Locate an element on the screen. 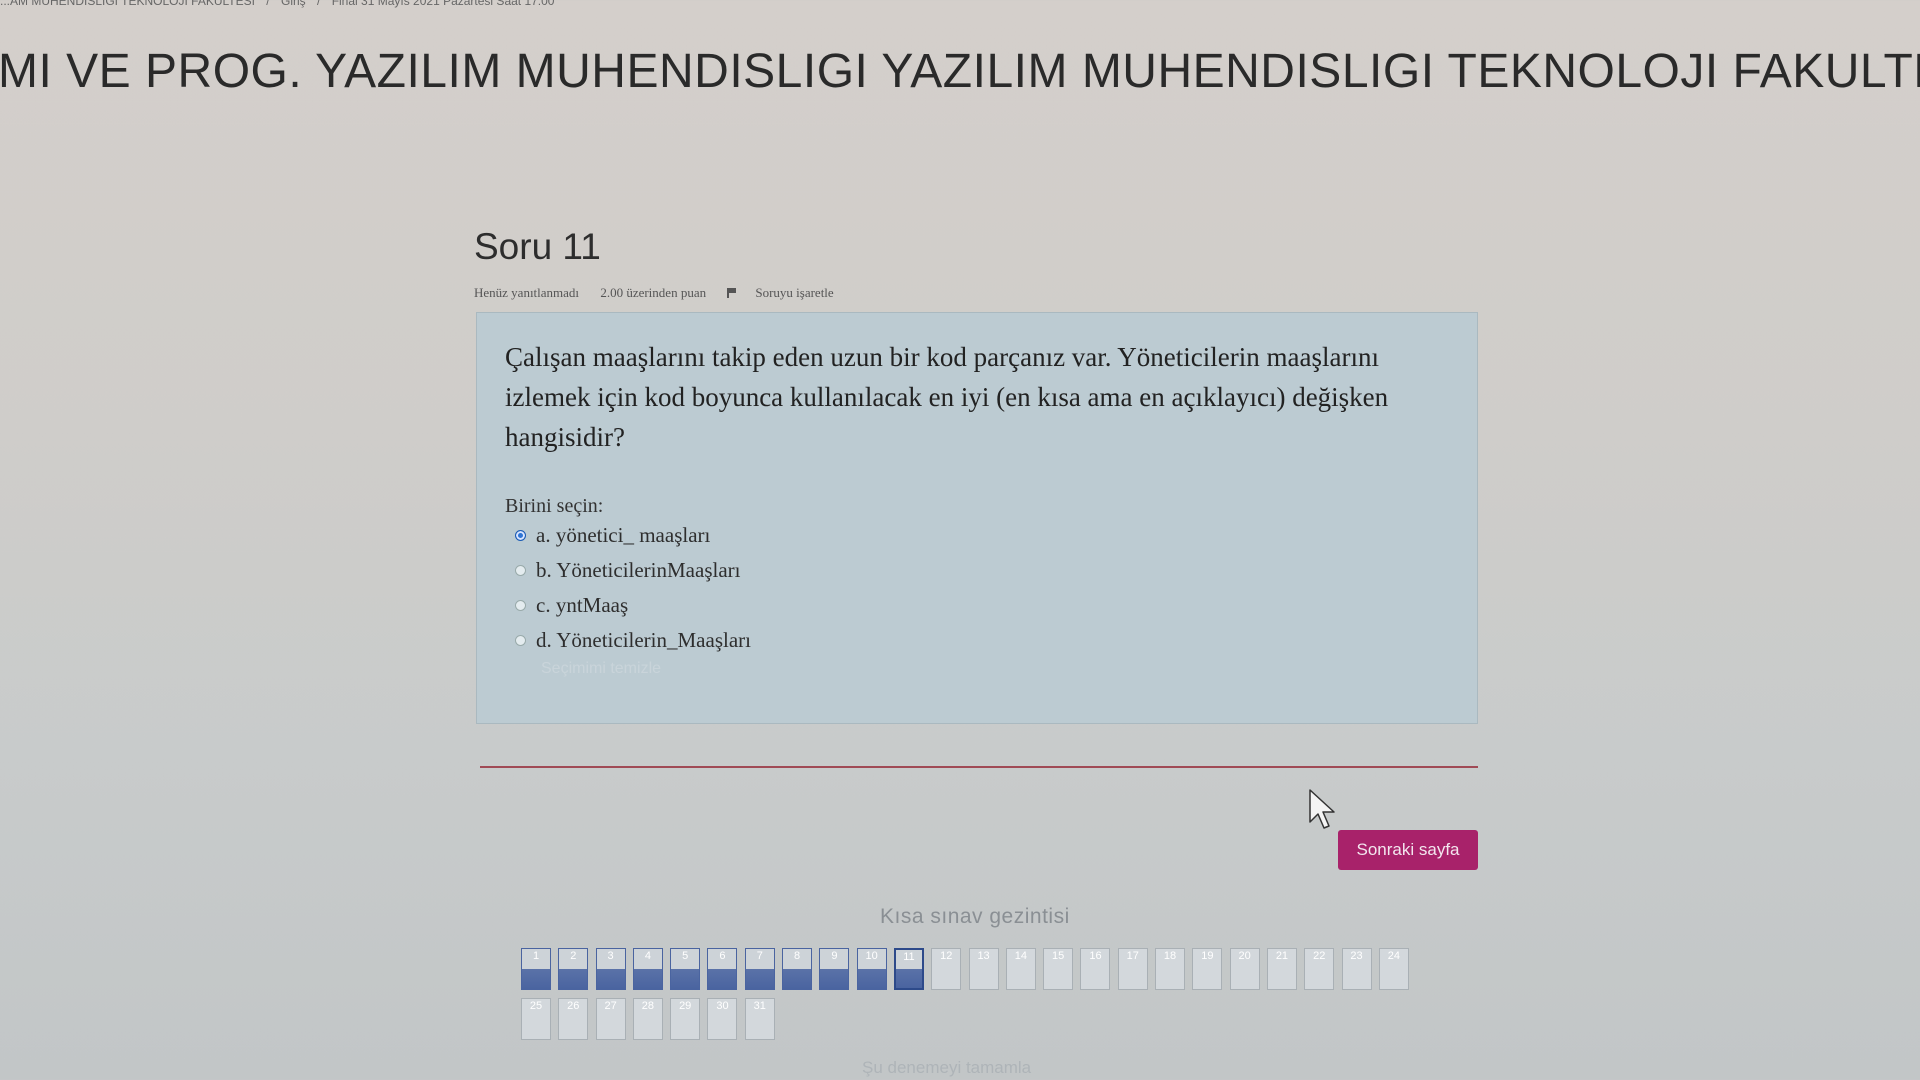  quiz-nav-button-21: 21 is located at coordinates (1281, 969).